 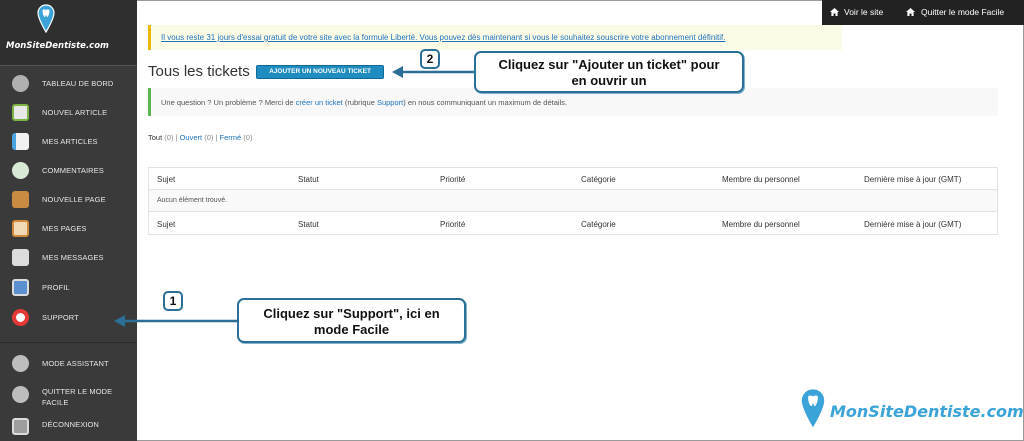 I want to click on callout-line: Cliquez sur "Ajouter un ticket" pour, so click(x=609, y=64).